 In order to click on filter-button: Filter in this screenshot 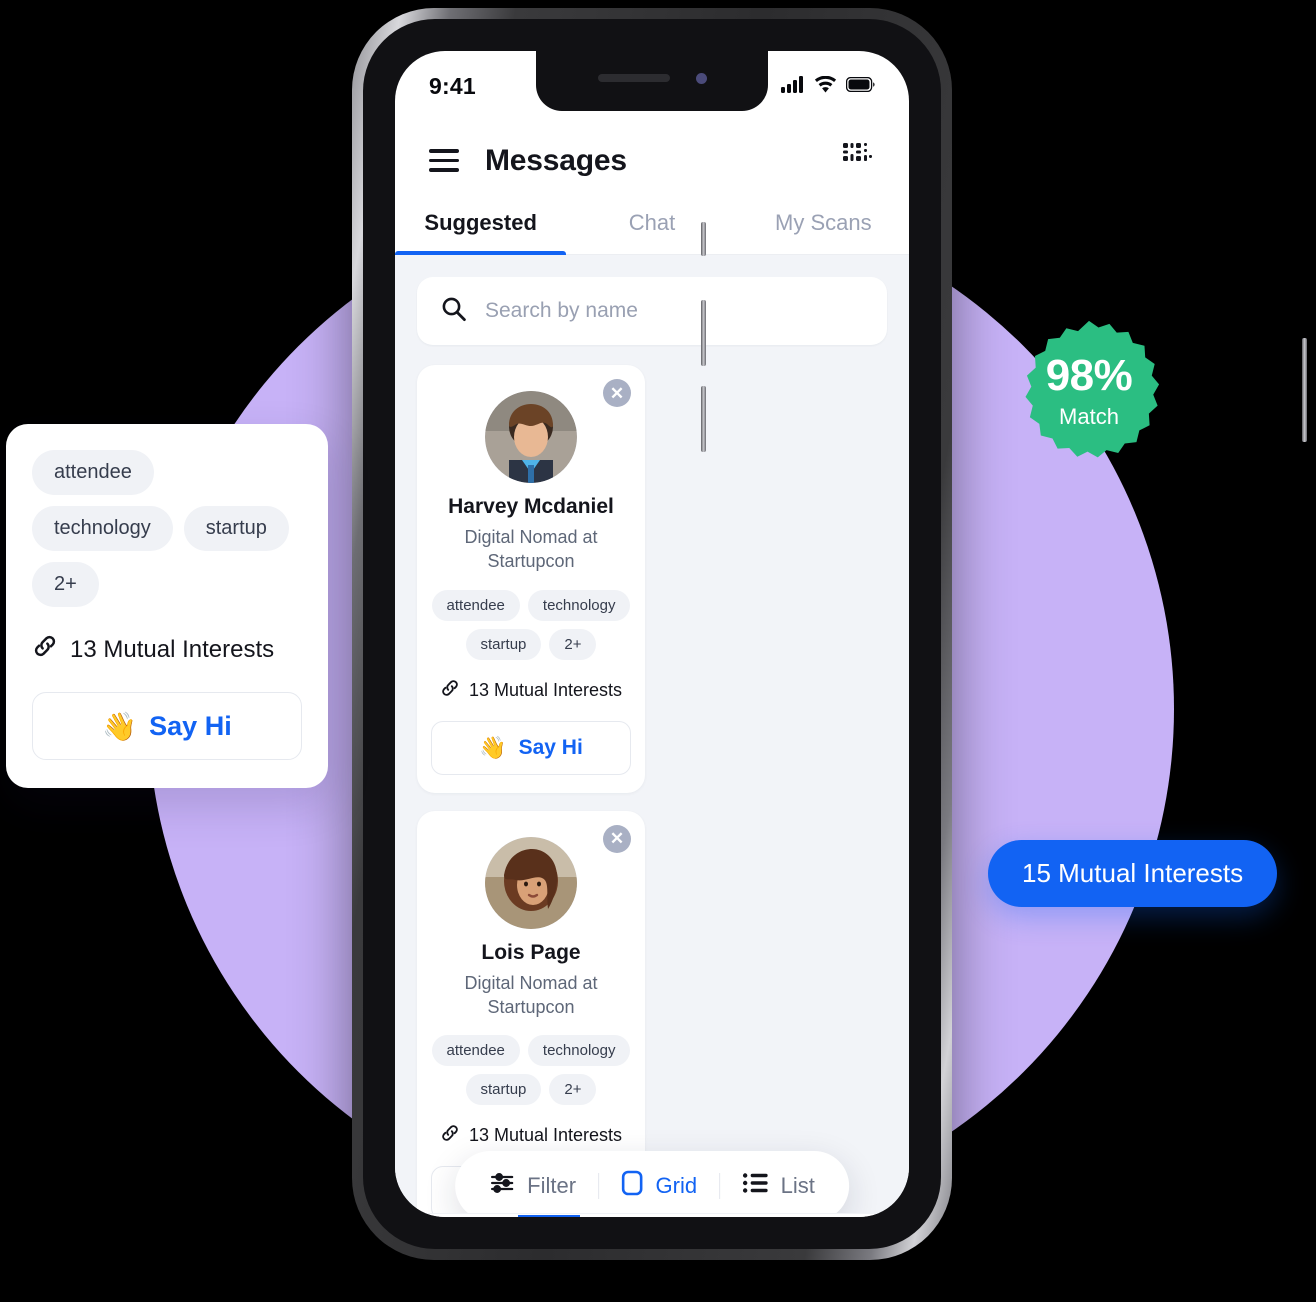, I will do `click(532, 1186)`.